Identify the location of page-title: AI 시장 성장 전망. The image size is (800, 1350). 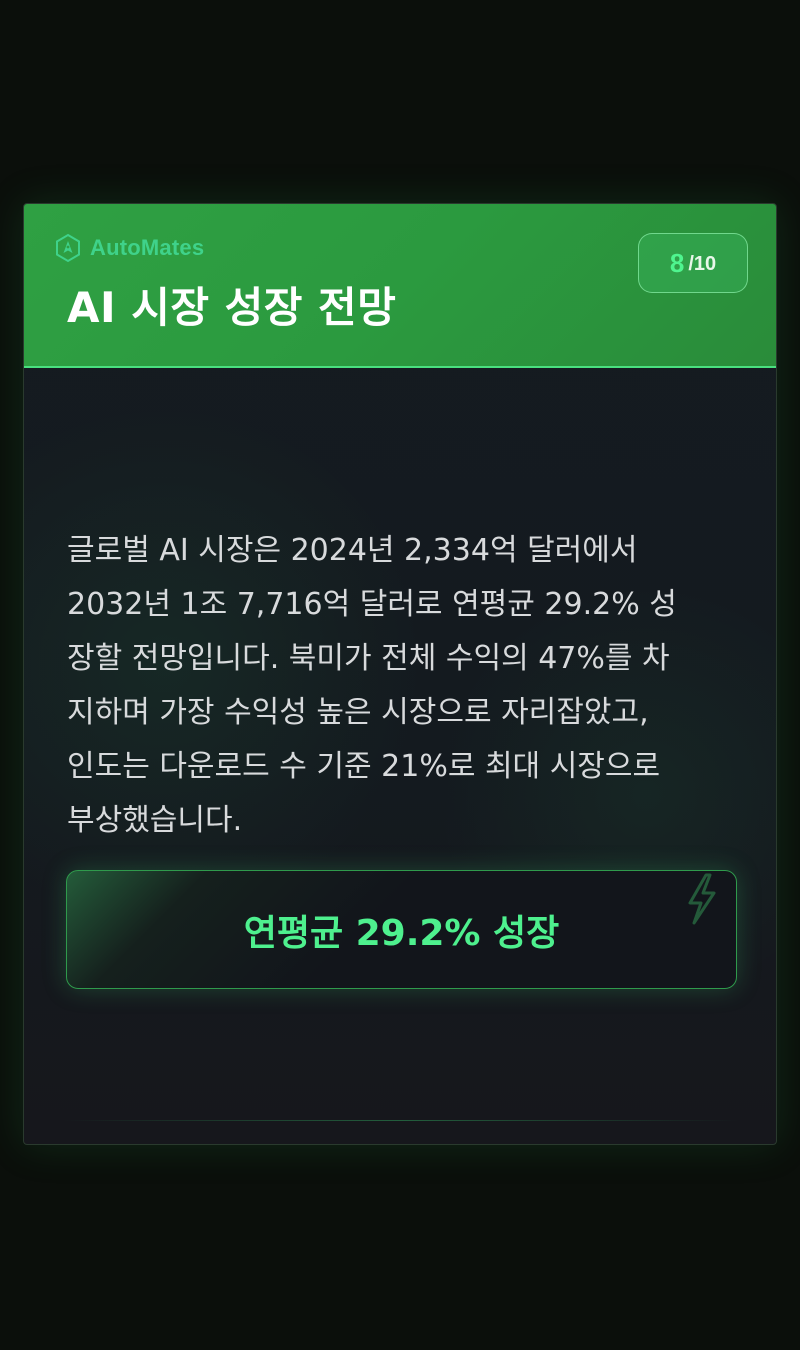
(232, 307).